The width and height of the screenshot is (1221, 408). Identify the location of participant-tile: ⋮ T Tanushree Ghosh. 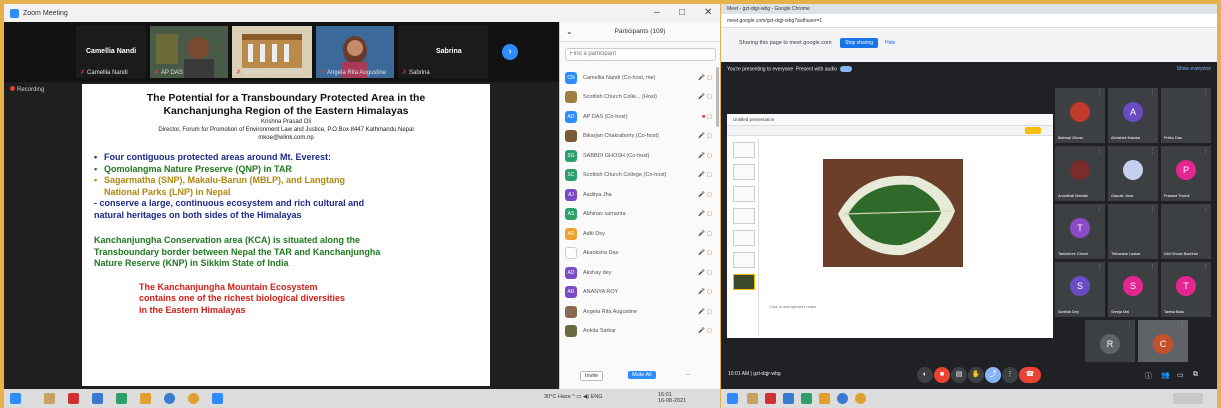
(1080, 231).